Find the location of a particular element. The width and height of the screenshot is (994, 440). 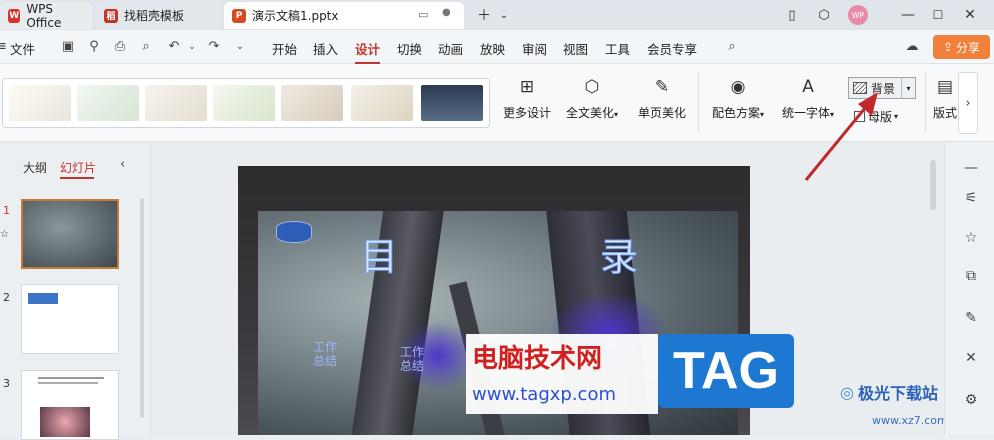

tag-logo: TAG is located at coordinates (726, 371).